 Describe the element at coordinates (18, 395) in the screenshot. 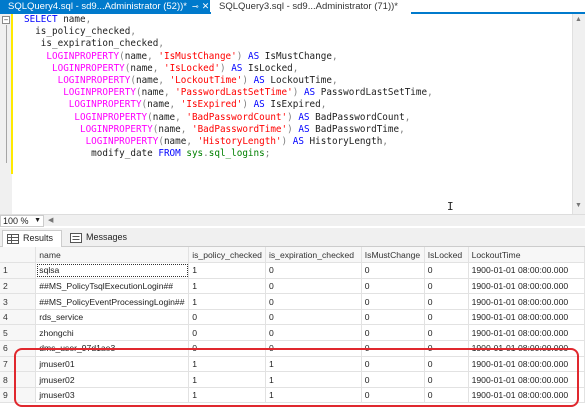

I see `row-number: 9` at that location.